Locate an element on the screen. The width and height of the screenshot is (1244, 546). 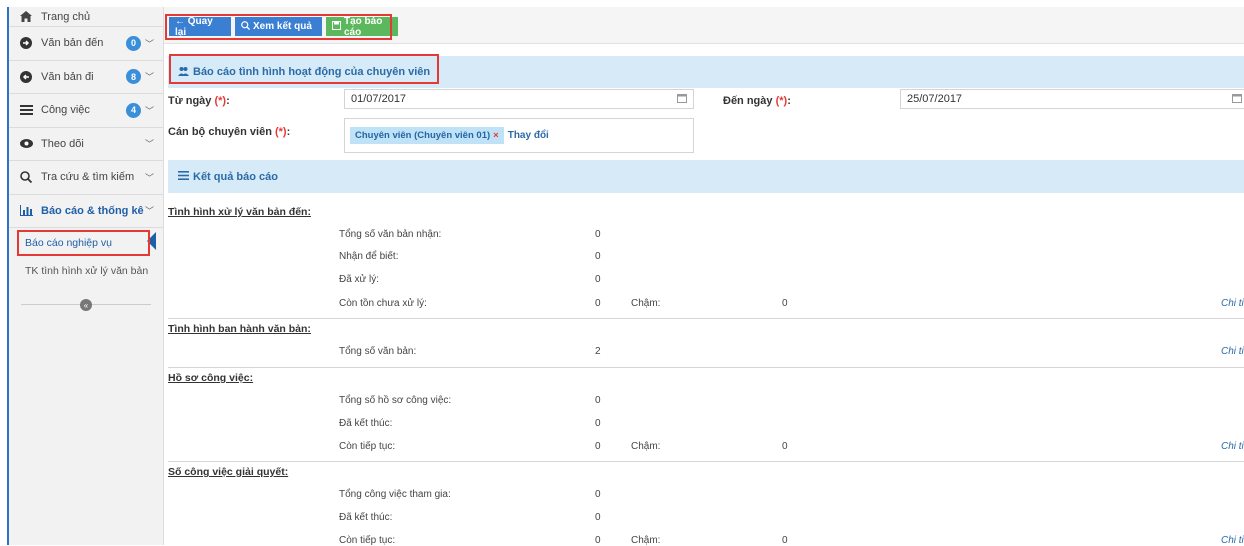
row-label: Tổng công việc tham gia: is located at coordinates (395, 494).